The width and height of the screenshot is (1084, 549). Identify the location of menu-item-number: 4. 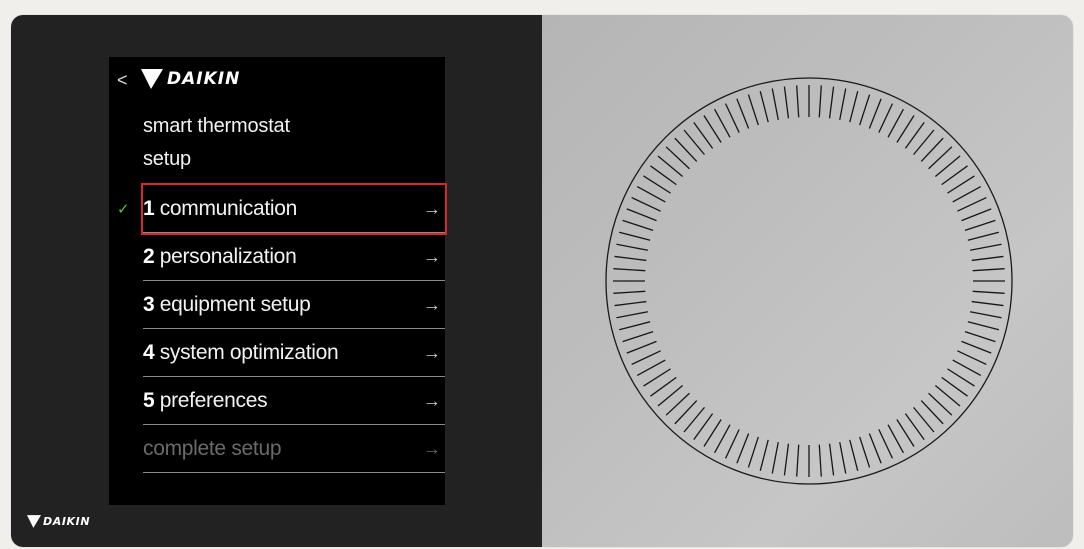
(149, 352).